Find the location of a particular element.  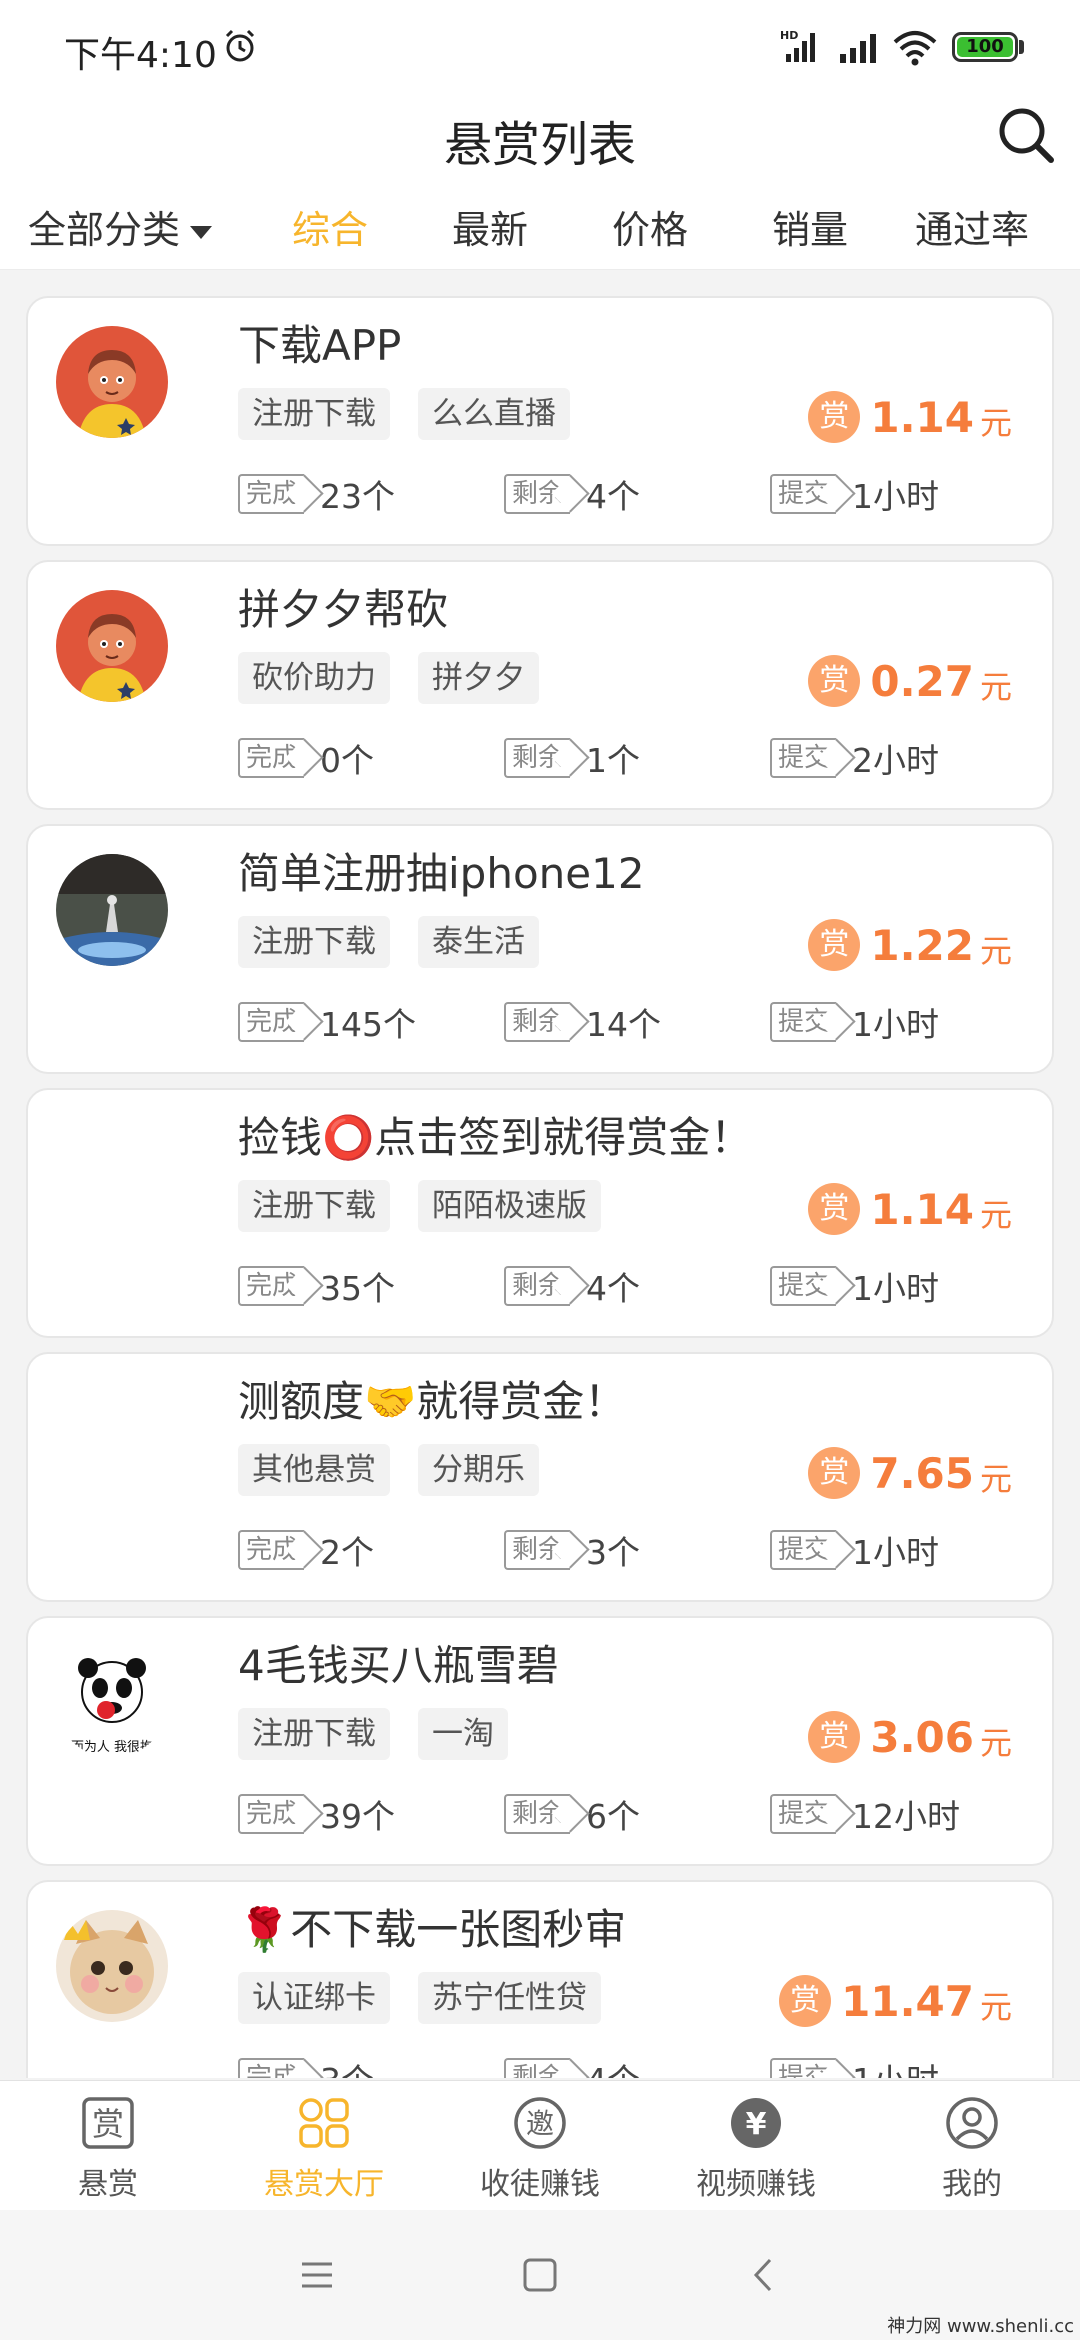

reward-amount: 11.47 is located at coordinates (907, 2001).